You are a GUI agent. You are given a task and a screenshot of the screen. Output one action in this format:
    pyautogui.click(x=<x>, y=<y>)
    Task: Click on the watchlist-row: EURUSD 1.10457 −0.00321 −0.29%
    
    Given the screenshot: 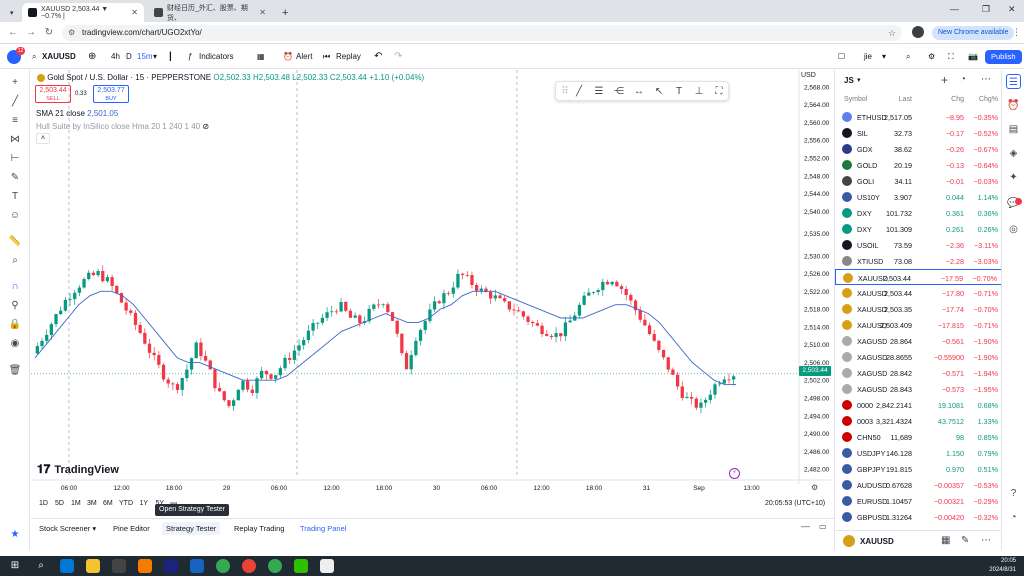 What is the action you would take?
    pyautogui.click(x=918, y=501)
    